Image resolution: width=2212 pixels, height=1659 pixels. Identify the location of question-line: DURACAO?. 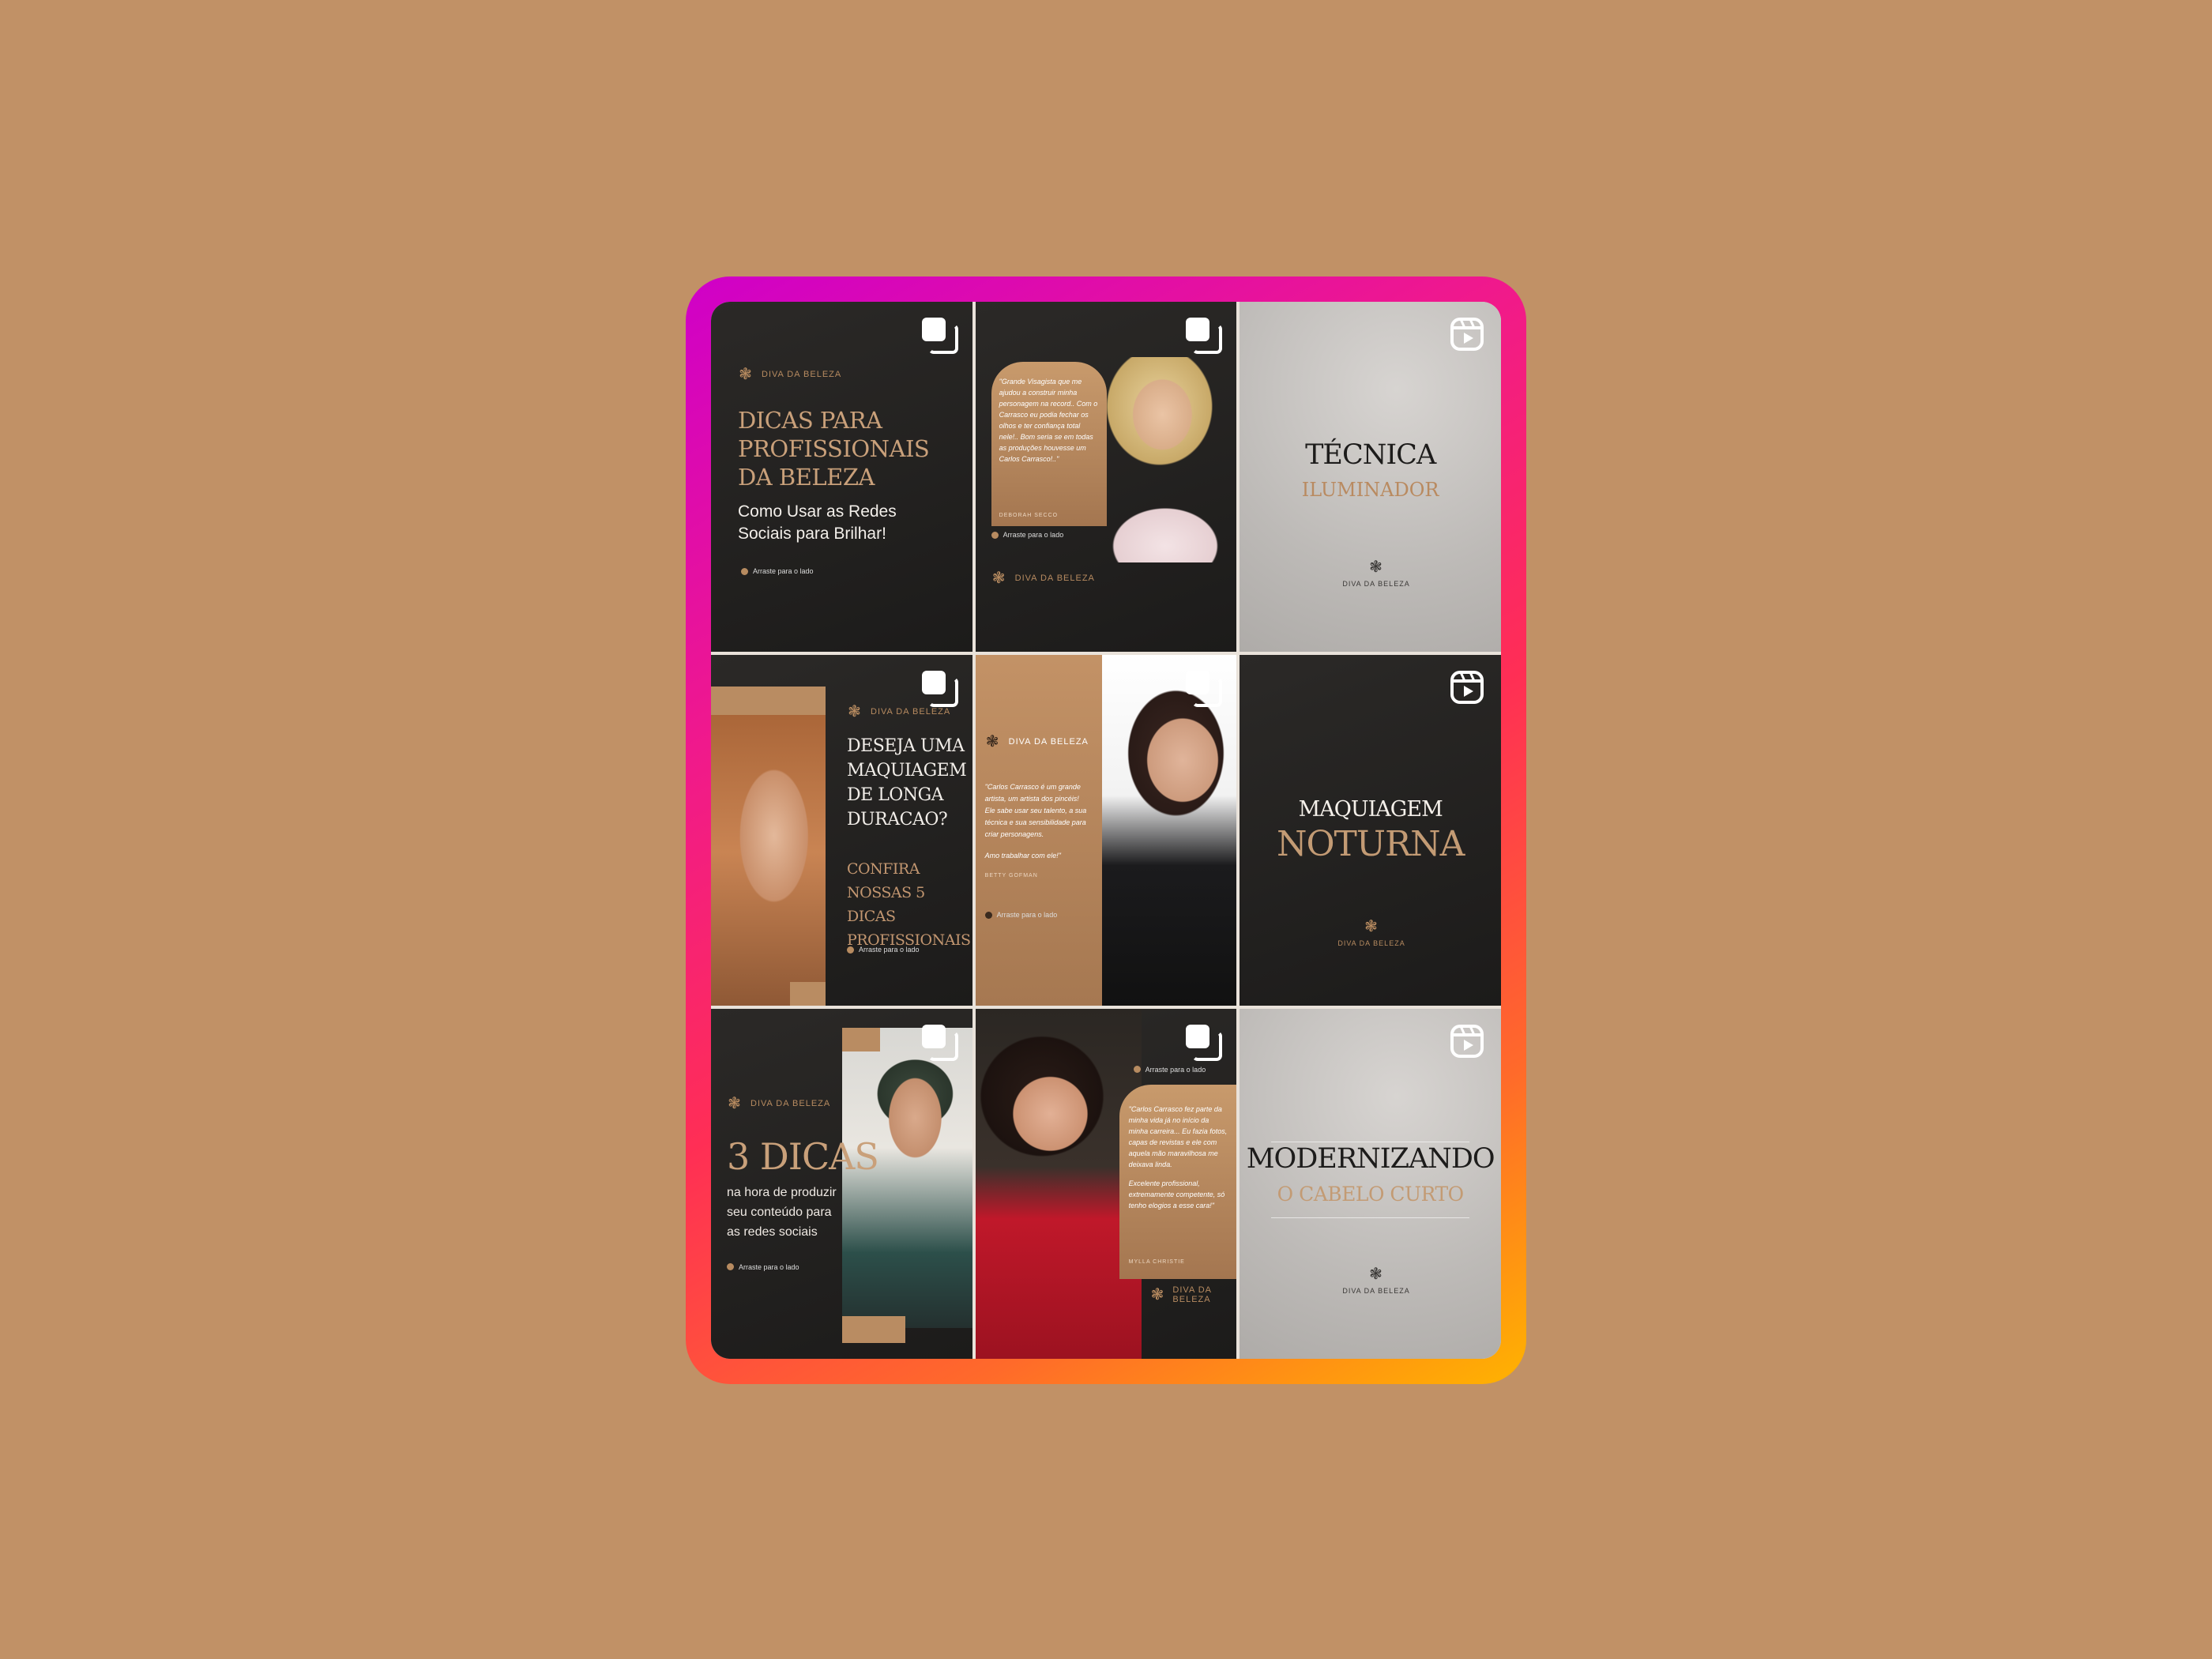
(898, 820).